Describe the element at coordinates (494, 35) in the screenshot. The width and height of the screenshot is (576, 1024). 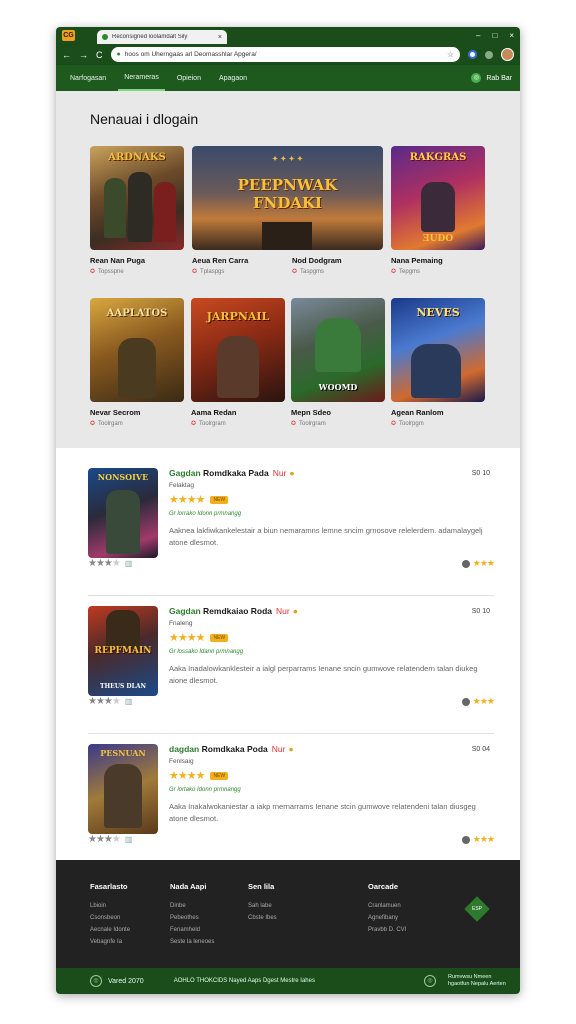
I see `maximize-icon: □` at that location.